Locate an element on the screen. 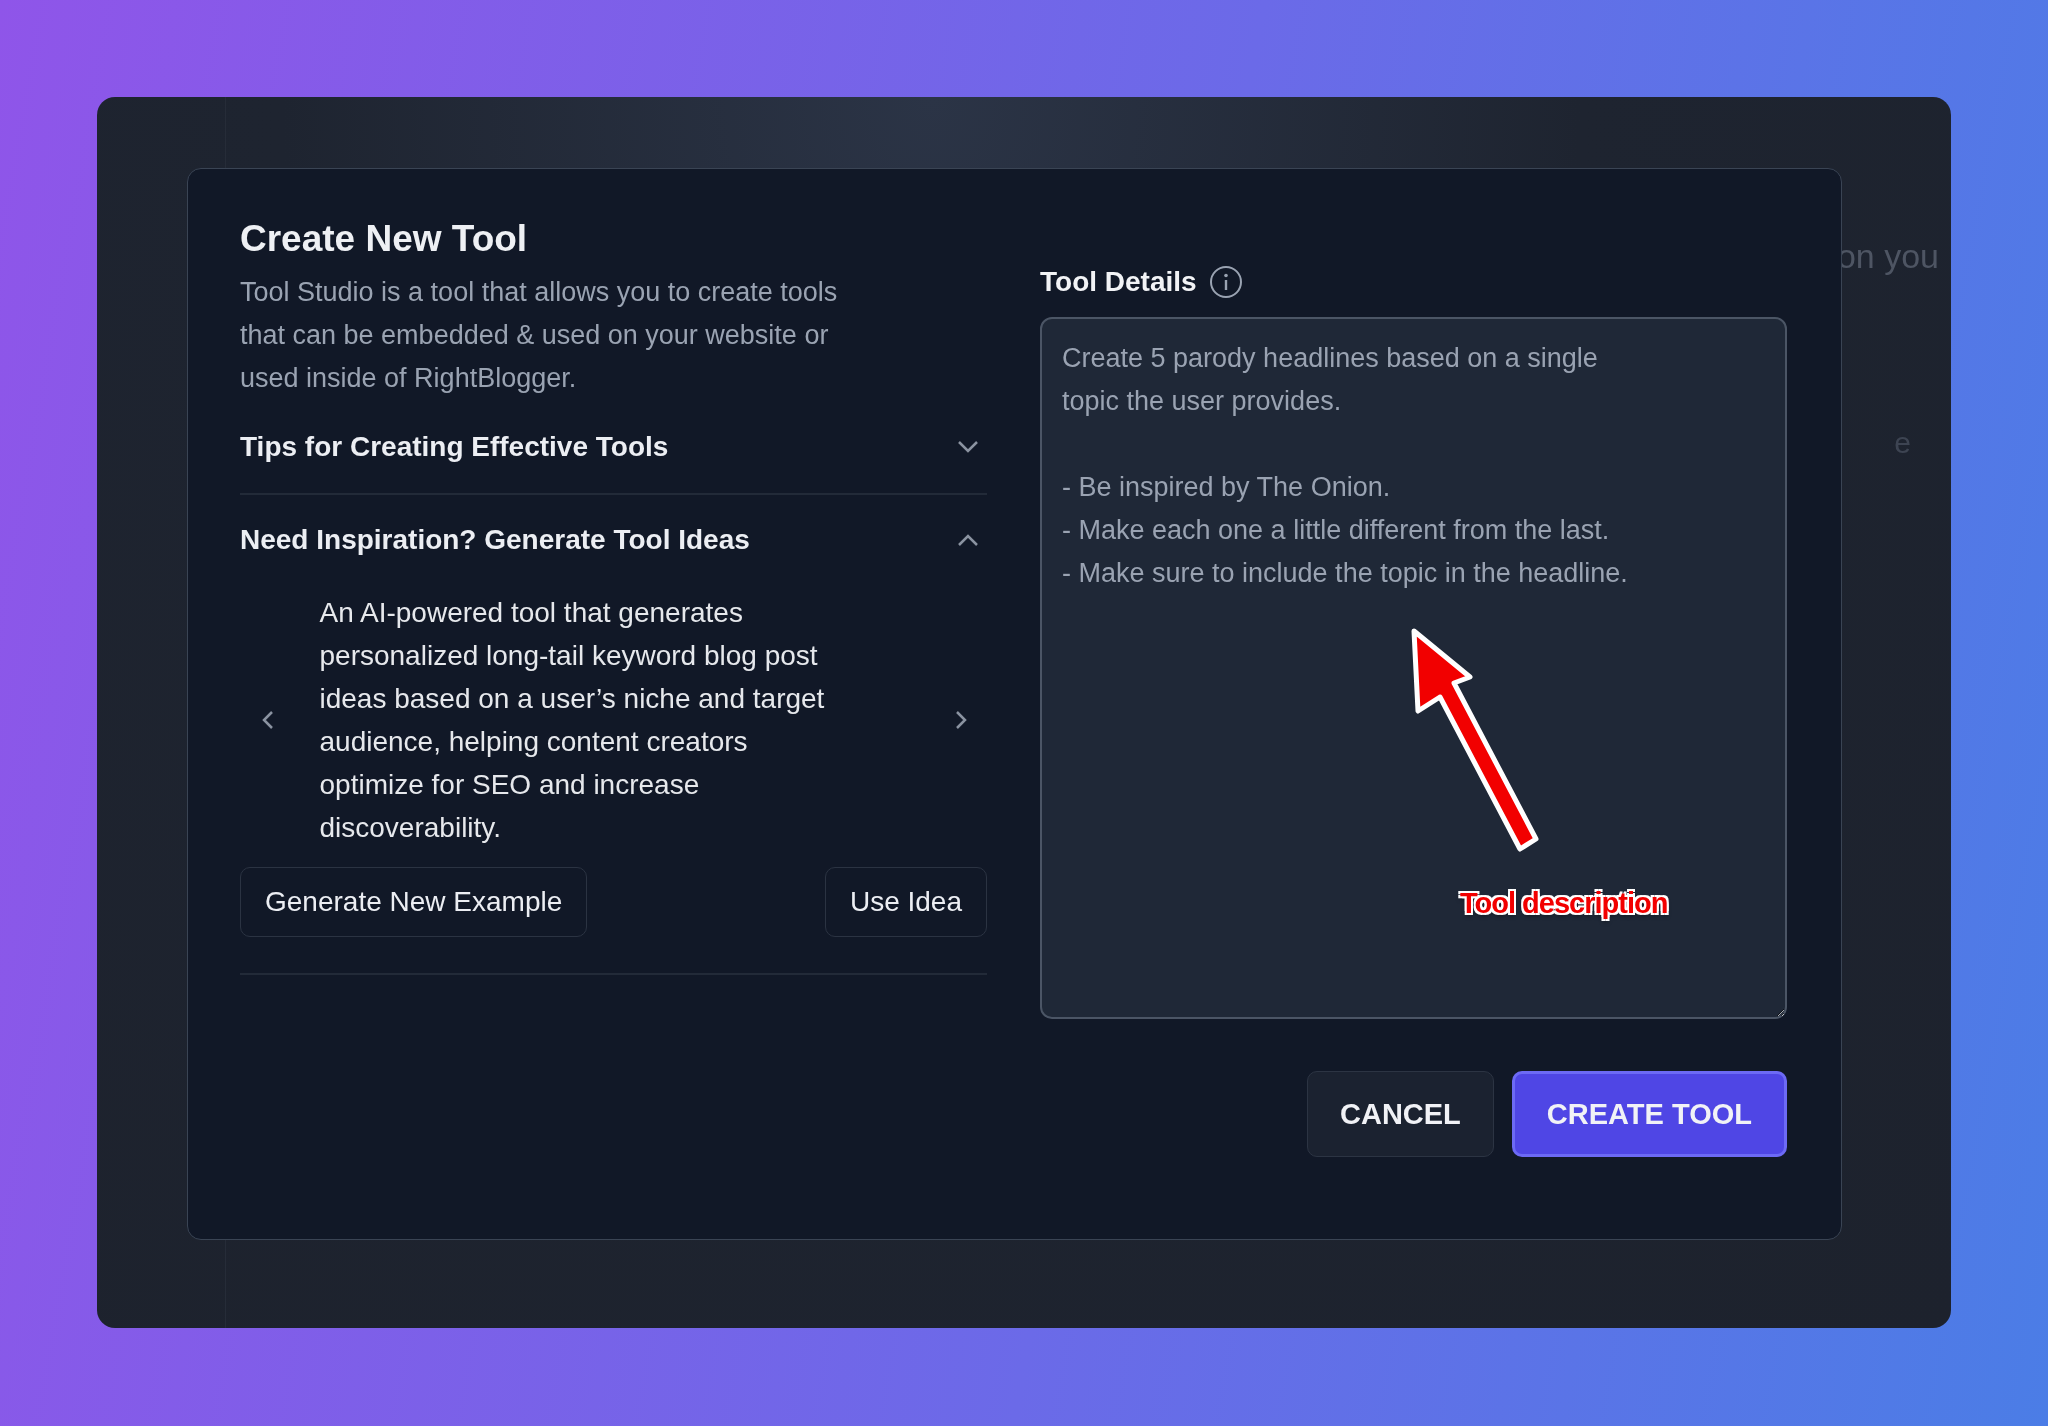 Image resolution: width=2048 pixels, height=1426 pixels. previous-button is located at coordinates (268, 720).